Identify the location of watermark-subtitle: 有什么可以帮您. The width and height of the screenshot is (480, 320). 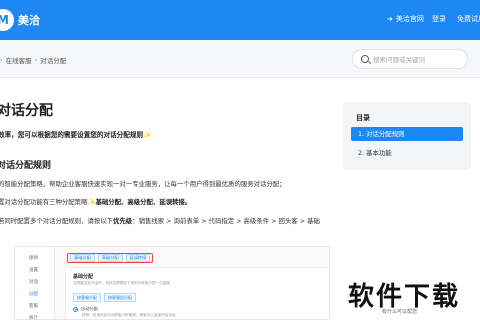
(400, 312).